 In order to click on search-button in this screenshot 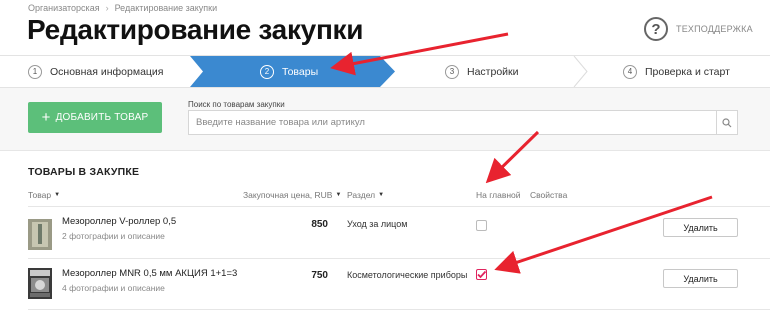, I will do `click(726, 122)`.